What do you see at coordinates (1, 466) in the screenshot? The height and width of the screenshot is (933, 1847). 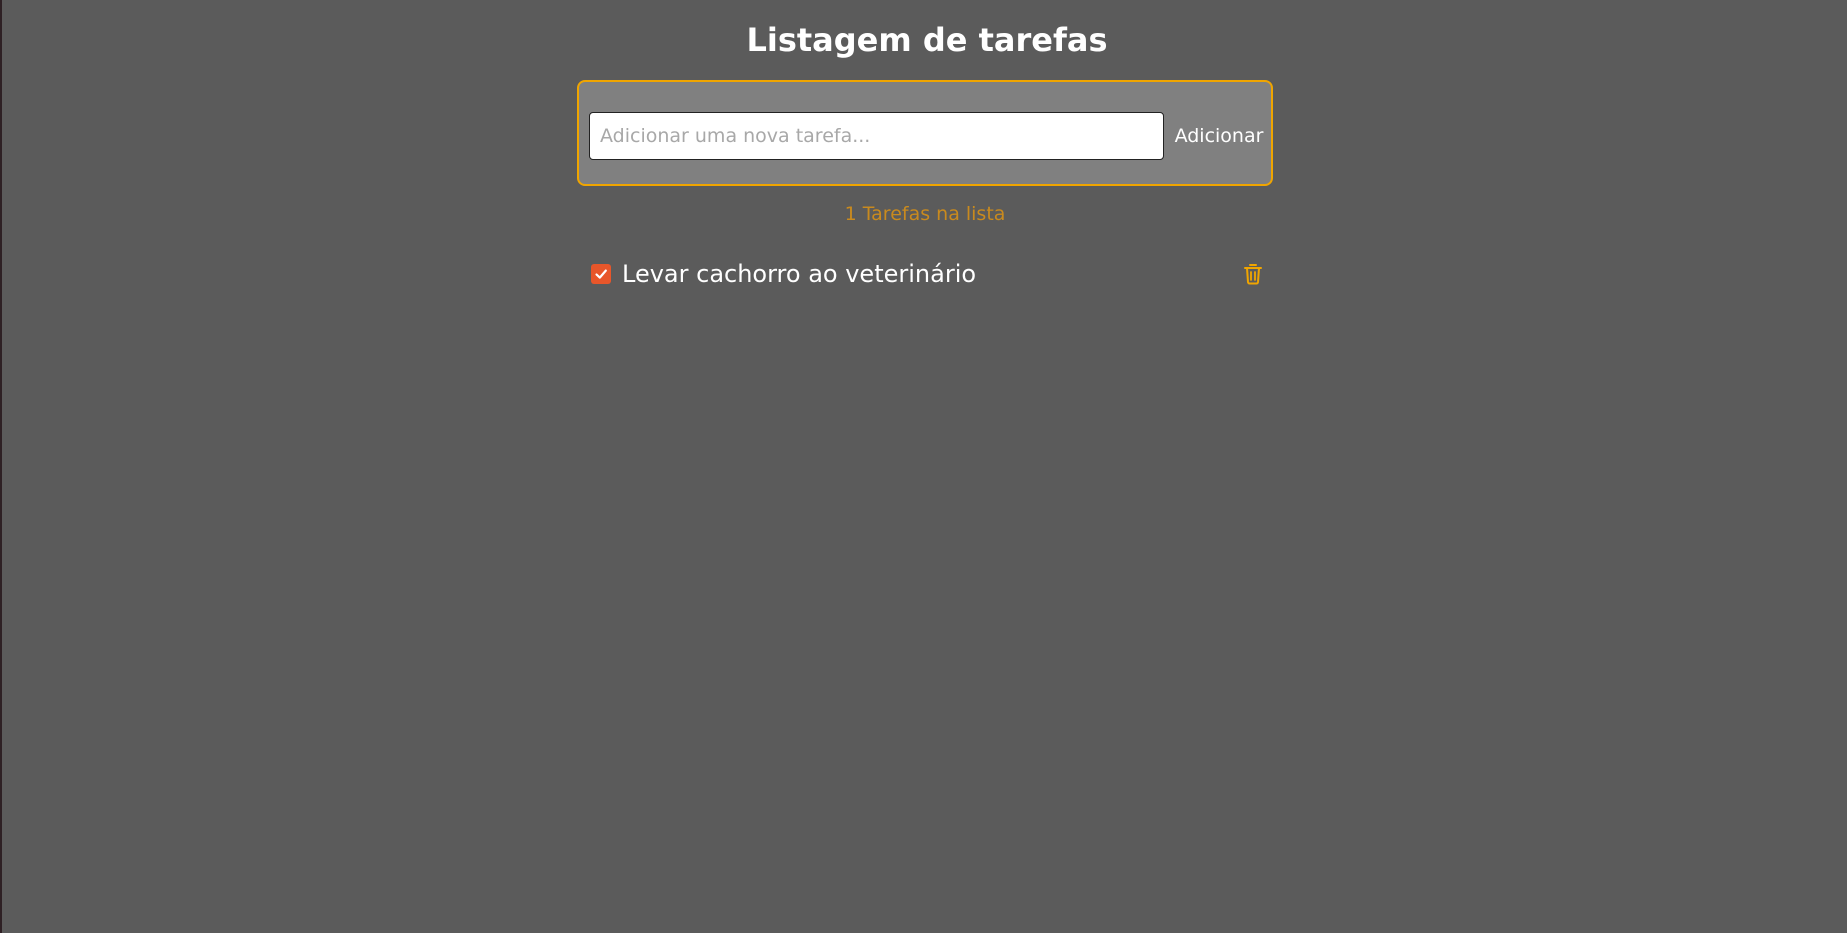 I see `window-edge` at bounding box center [1, 466].